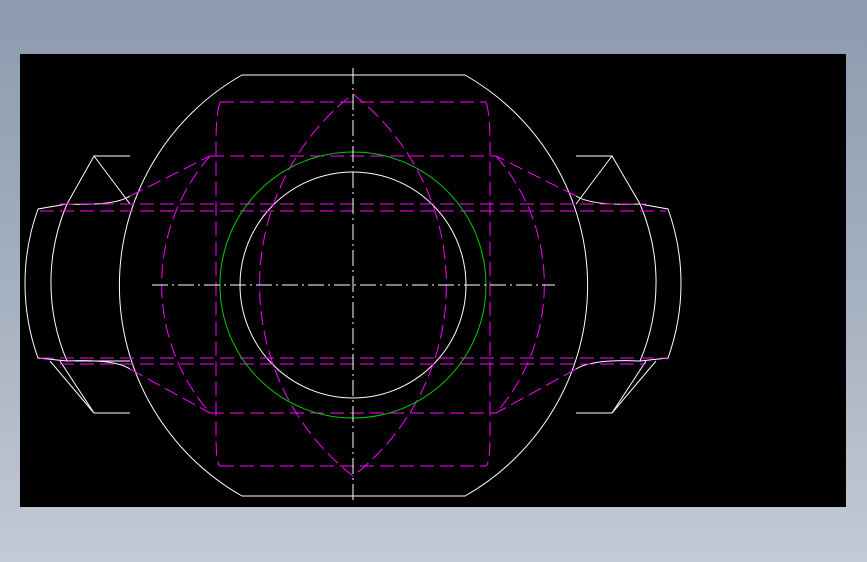  Describe the element at coordinates (608, 365) in the screenshot. I see `right-lug-fillet-bottom` at that location.